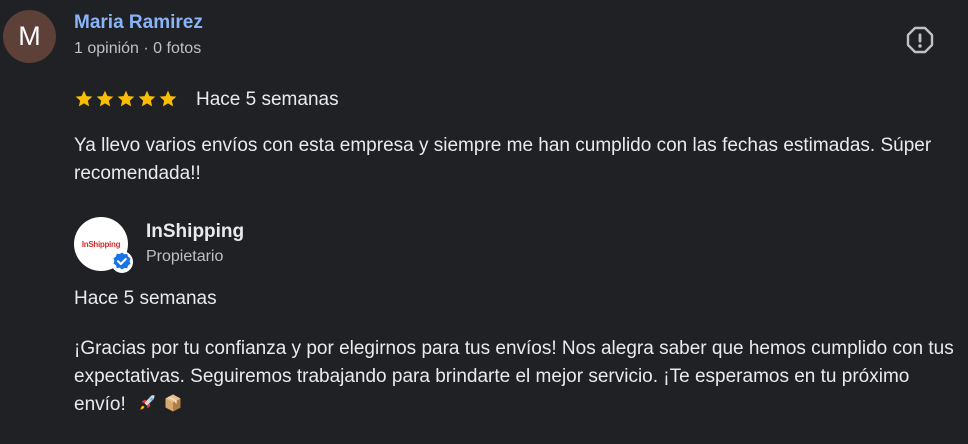 This screenshot has width=968, height=444. I want to click on rocket-icon, so click(147, 402).